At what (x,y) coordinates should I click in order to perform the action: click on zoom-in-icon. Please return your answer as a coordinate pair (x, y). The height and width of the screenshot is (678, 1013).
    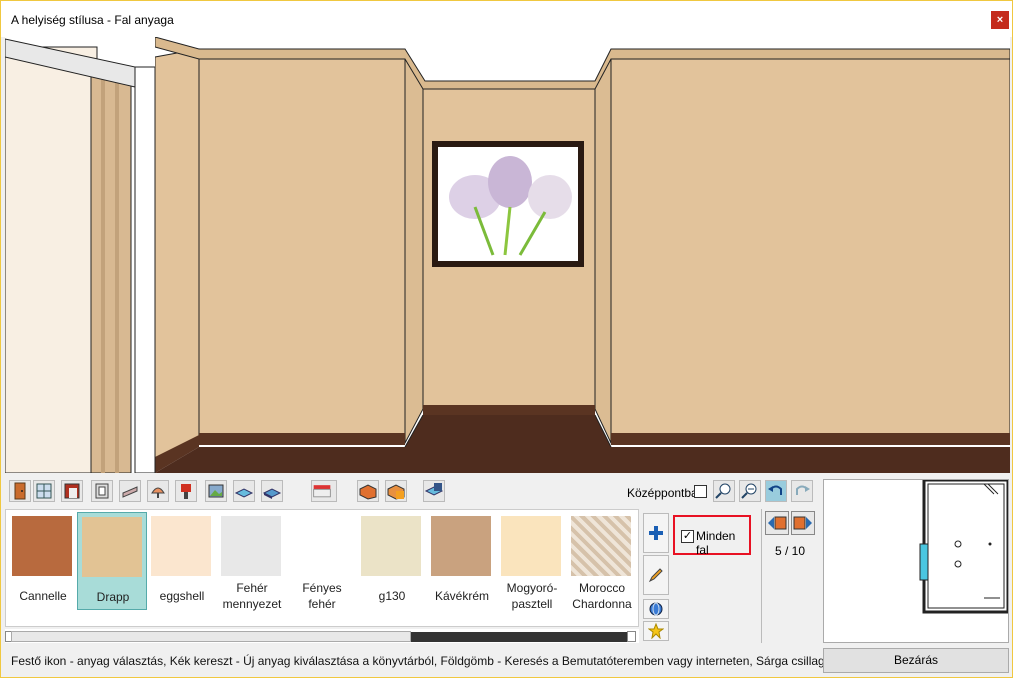
    Looking at the image, I should click on (724, 491).